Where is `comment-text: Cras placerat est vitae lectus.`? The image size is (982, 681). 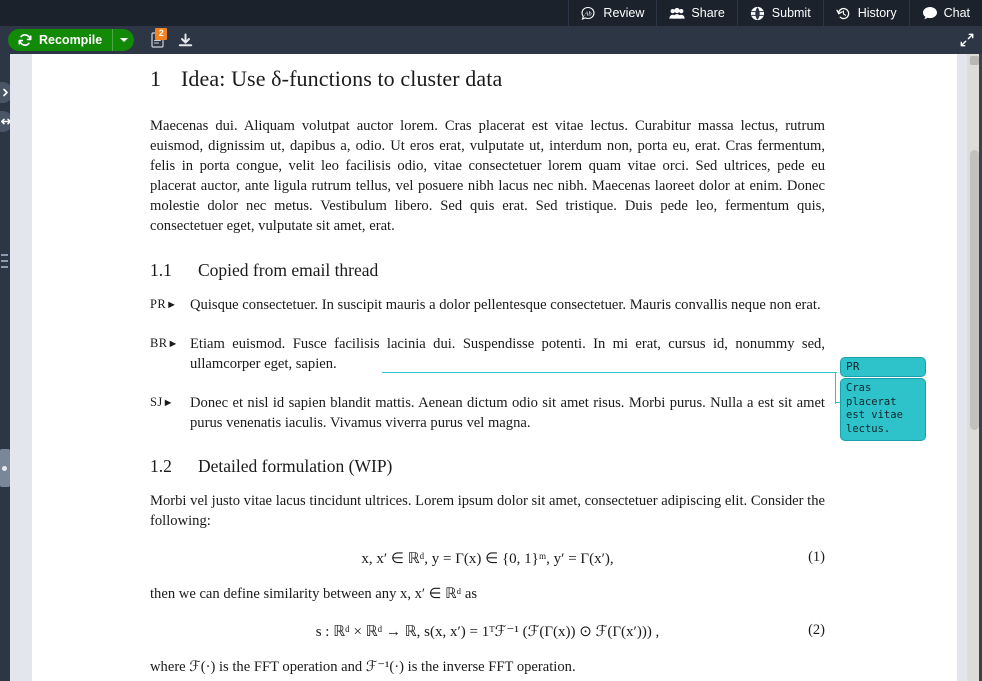
comment-text: Cras placerat est vitae lectus. is located at coordinates (883, 409).